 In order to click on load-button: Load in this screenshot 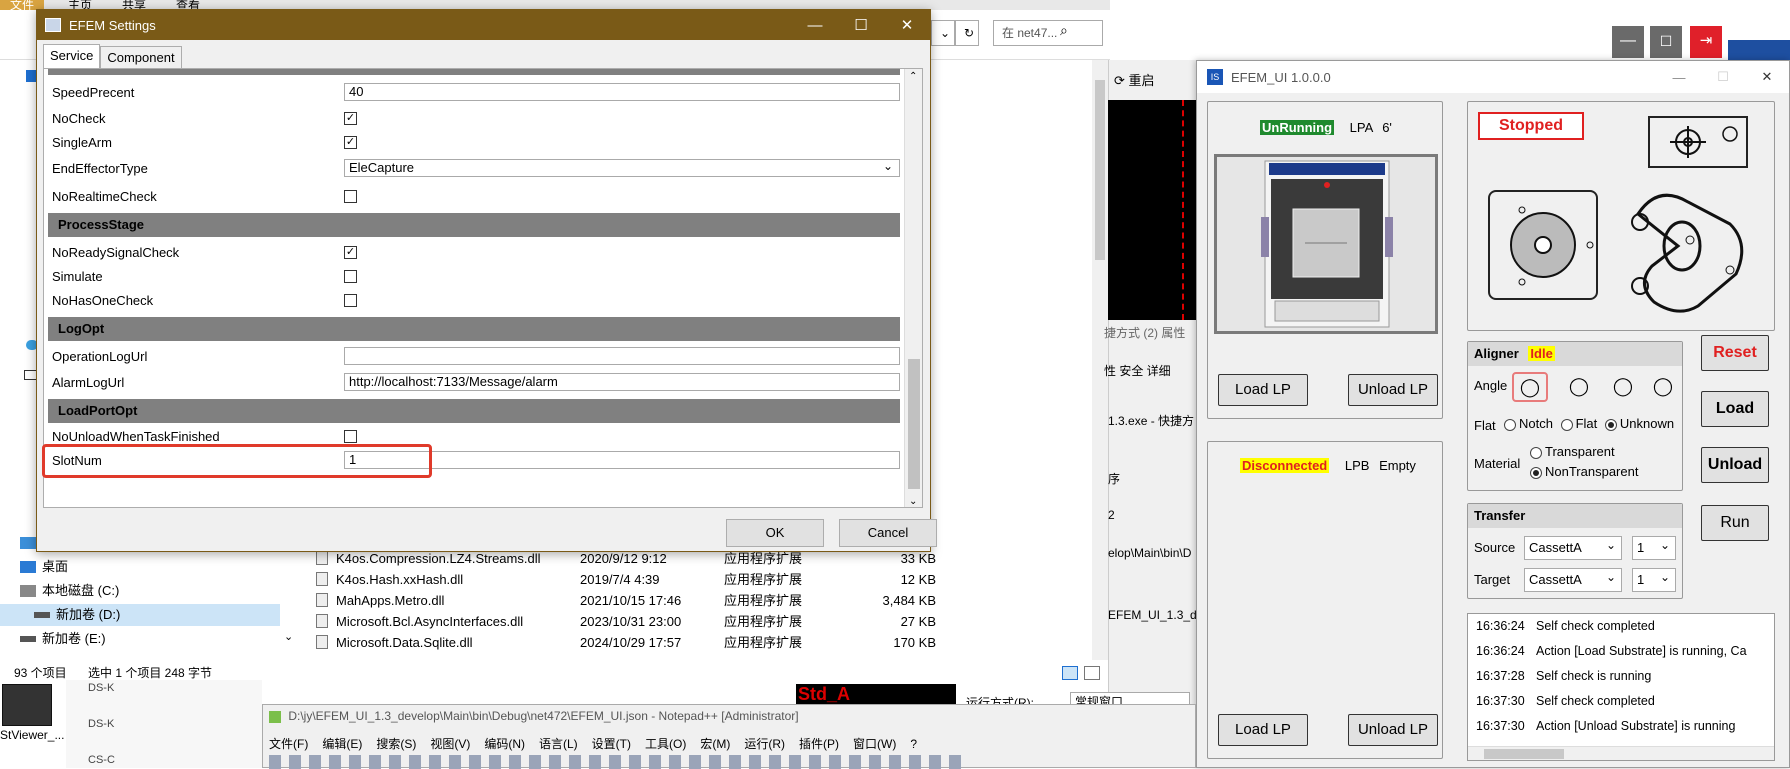, I will do `click(1735, 409)`.